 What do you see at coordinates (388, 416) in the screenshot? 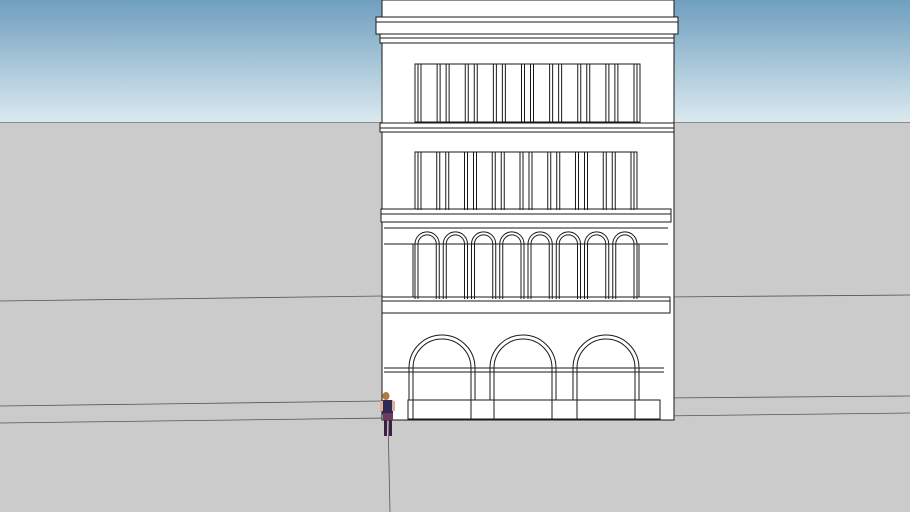
I see `figure-skirt` at bounding box center [388, 416].